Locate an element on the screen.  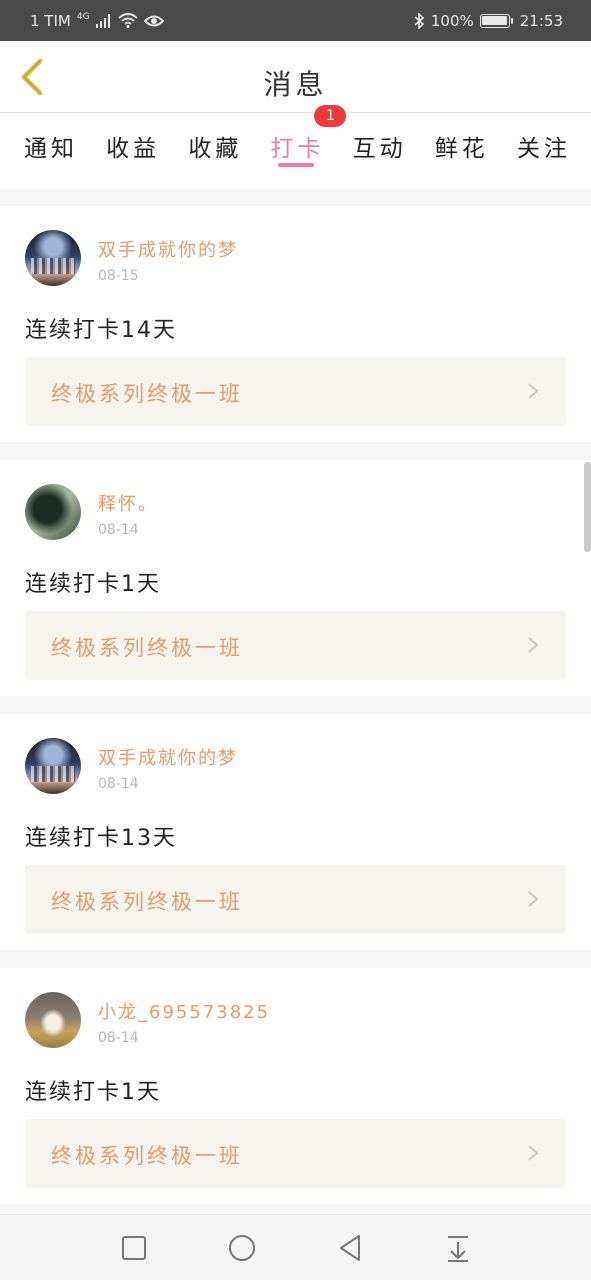
tab-3: 打卡 1 is located at coordinates (308, 147).